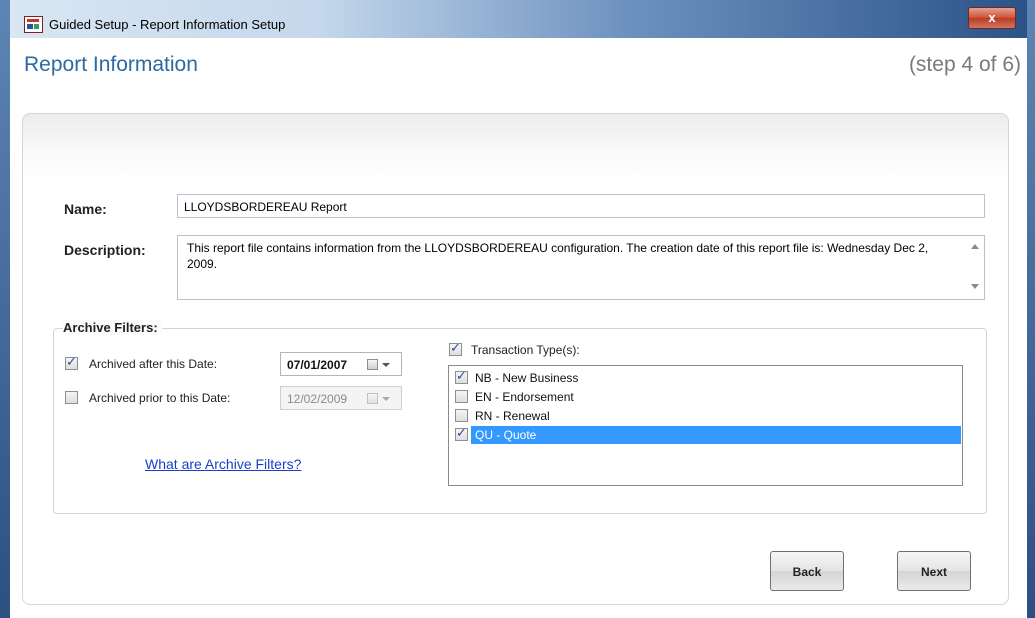 Image resolution: width=1035 pixels, height=618 pixels. I want to click on name-label: Name:, so click(85, 209).